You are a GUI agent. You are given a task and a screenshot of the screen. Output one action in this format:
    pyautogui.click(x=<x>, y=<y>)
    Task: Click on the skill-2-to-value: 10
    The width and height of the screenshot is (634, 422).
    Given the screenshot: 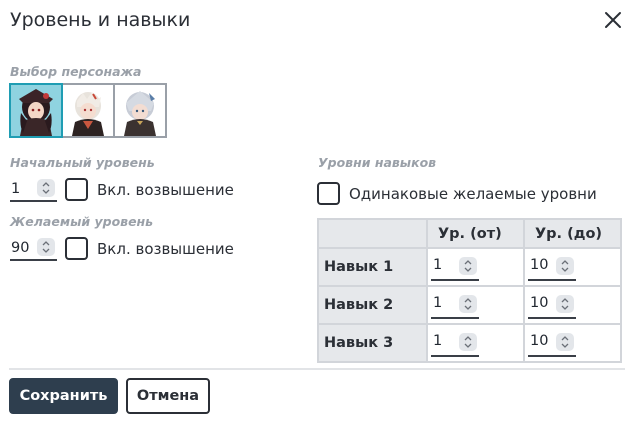 What is the action you would take?
    pyautogui.click(x=539, y=303)
    